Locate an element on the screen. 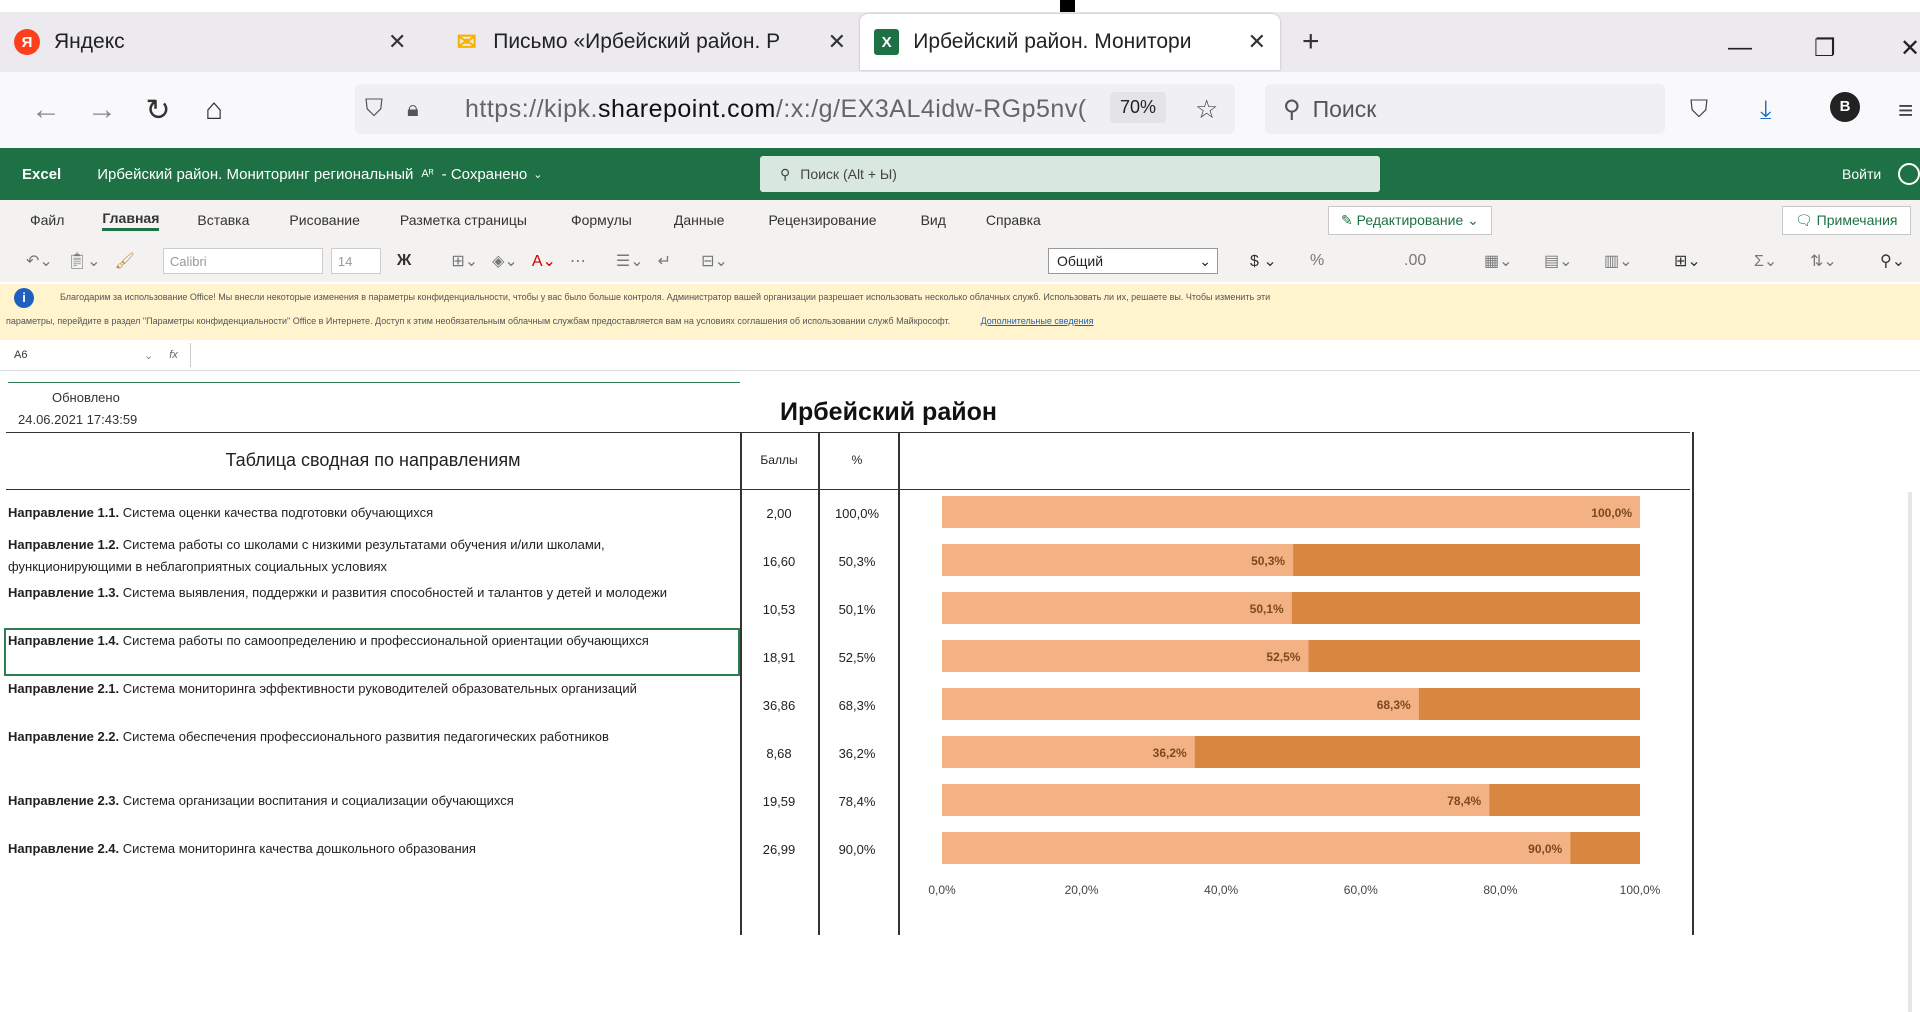 The image size is (1920, 1012). excel-icon: X is located at coordinates (887, 42).